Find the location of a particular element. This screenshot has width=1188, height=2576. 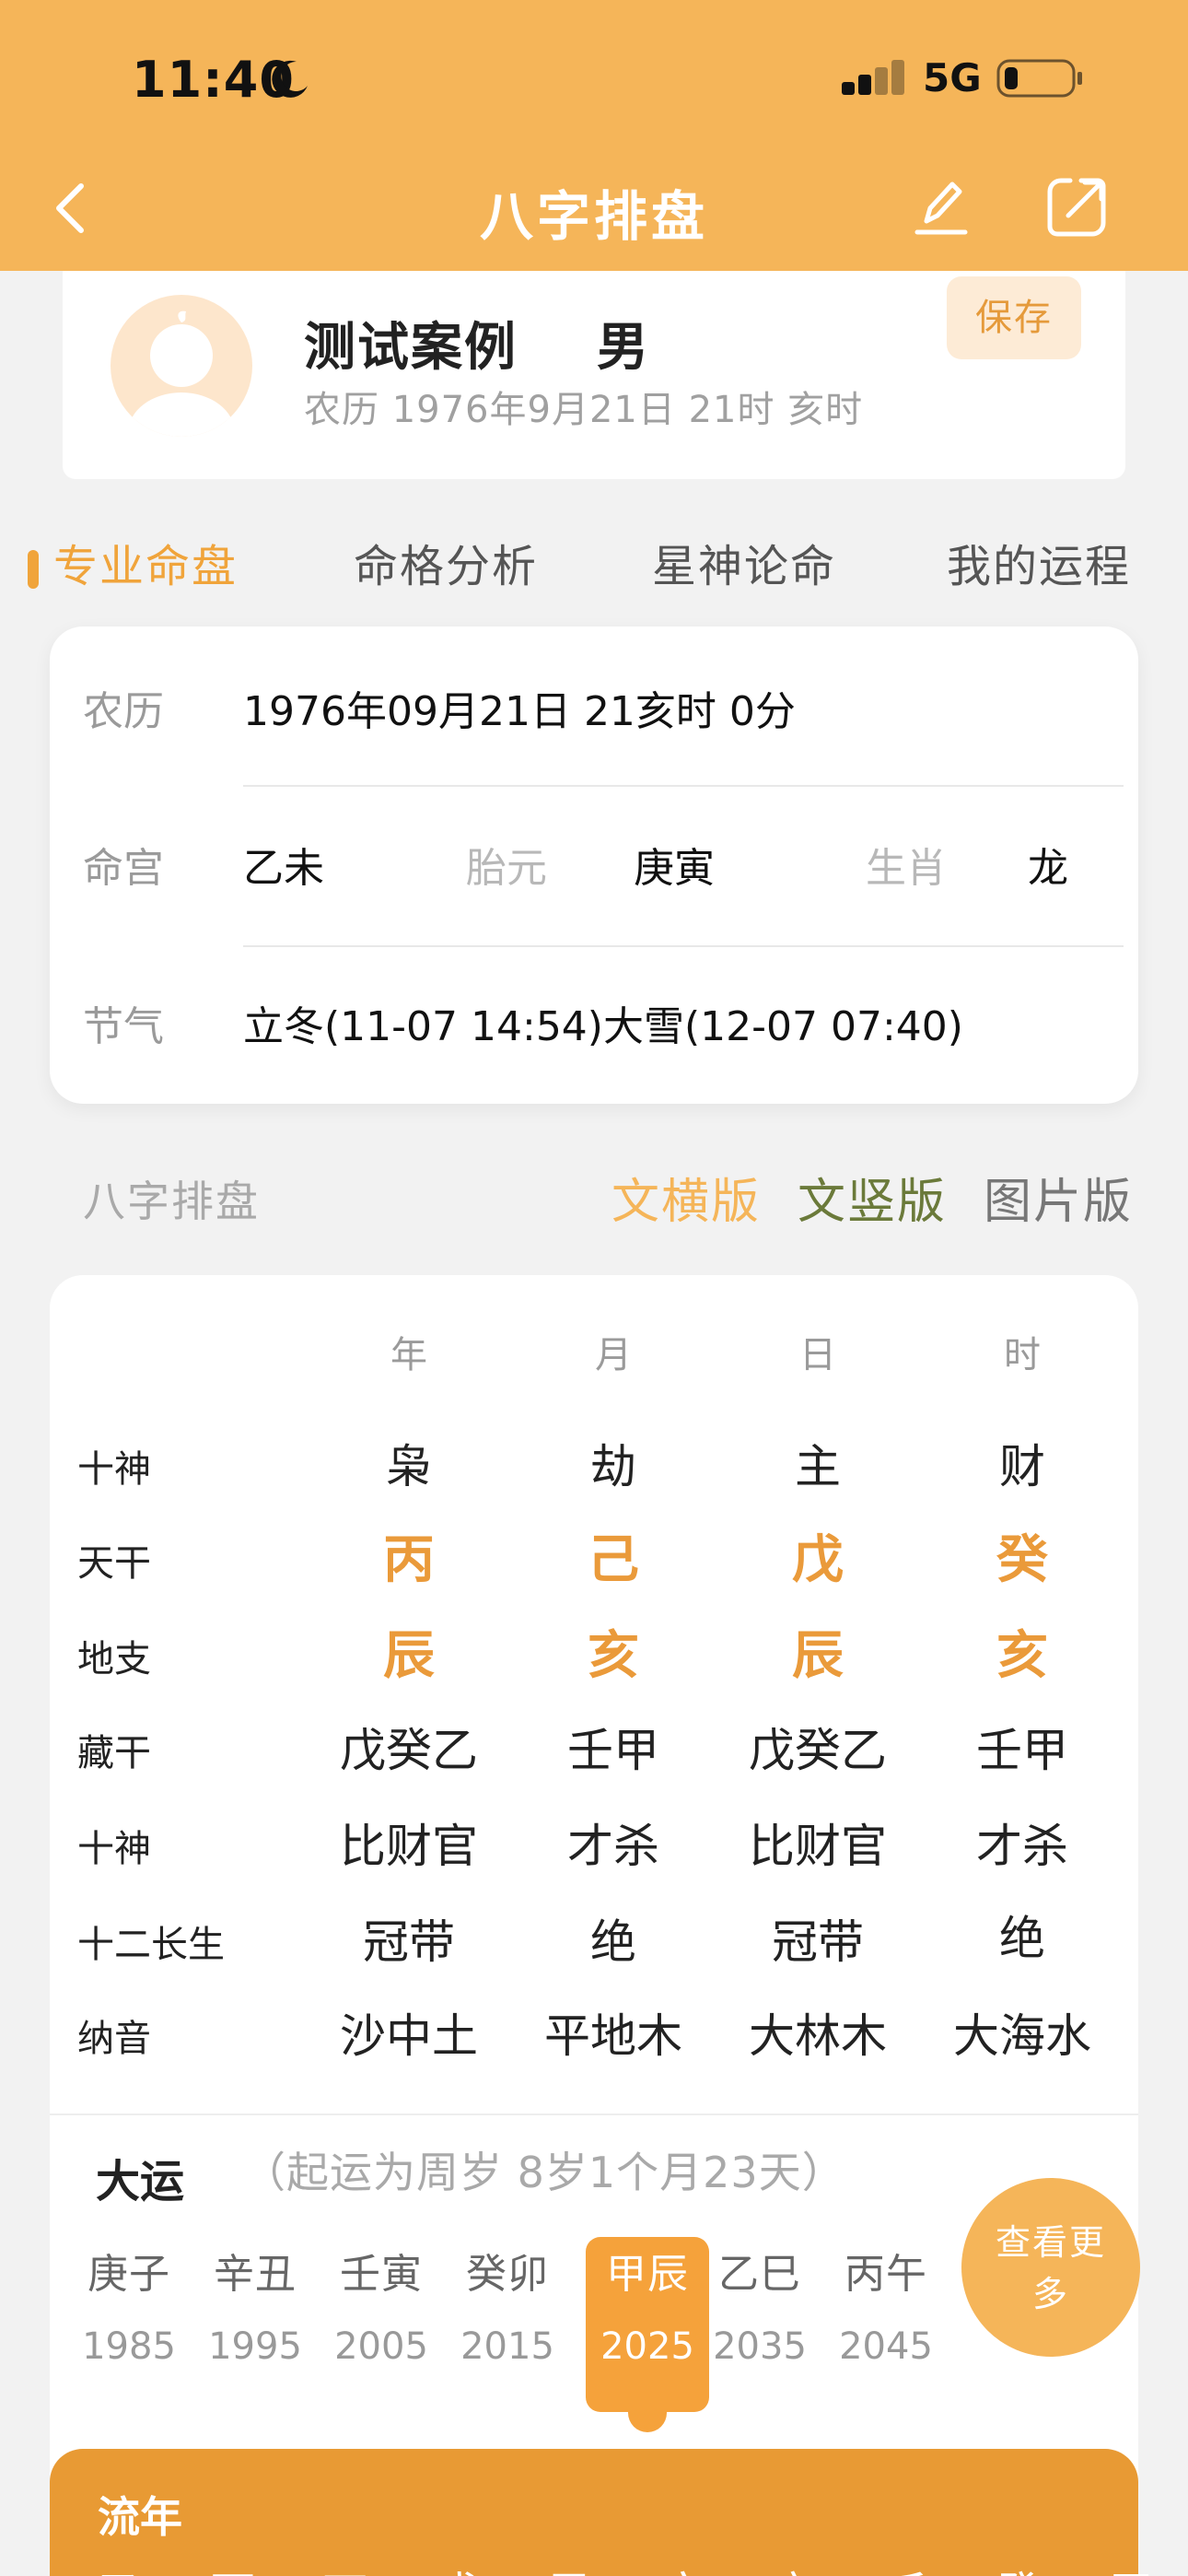

app-header: 11:40 5G 八字排盘 is located at coordinates (594, 135).